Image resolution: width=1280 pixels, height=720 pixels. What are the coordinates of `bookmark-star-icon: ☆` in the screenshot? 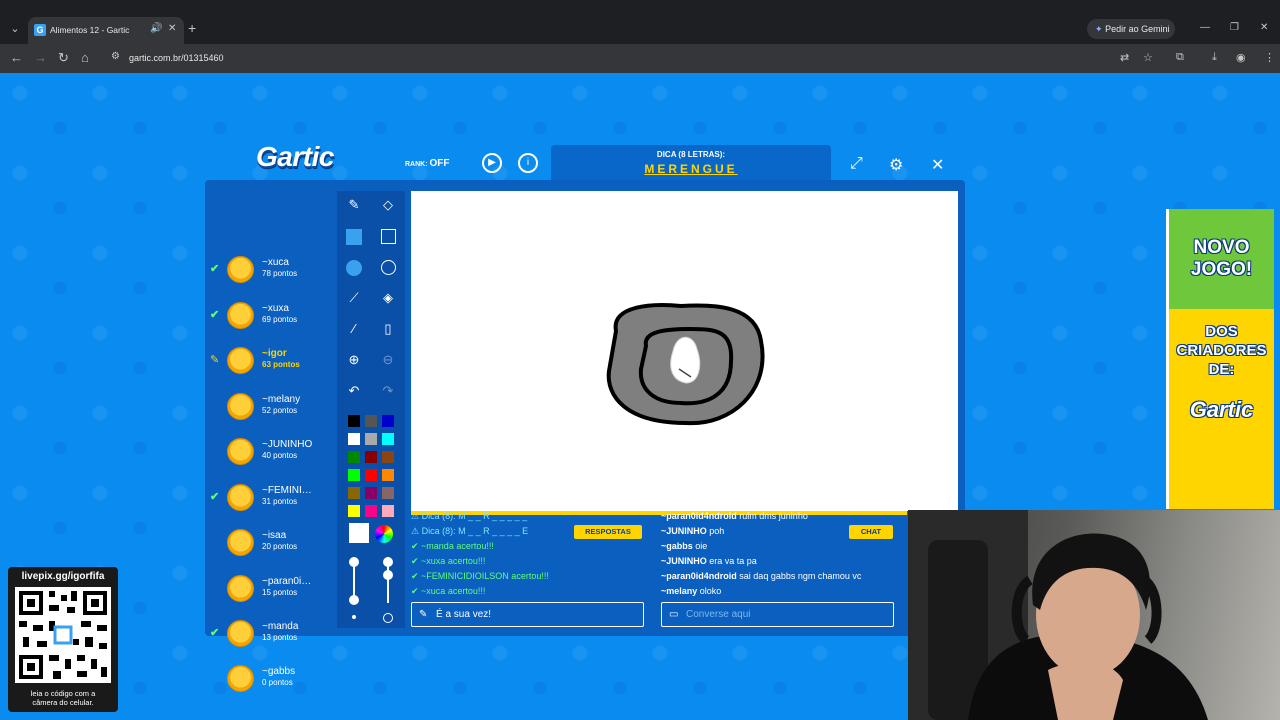 It's located at (1148, 57).